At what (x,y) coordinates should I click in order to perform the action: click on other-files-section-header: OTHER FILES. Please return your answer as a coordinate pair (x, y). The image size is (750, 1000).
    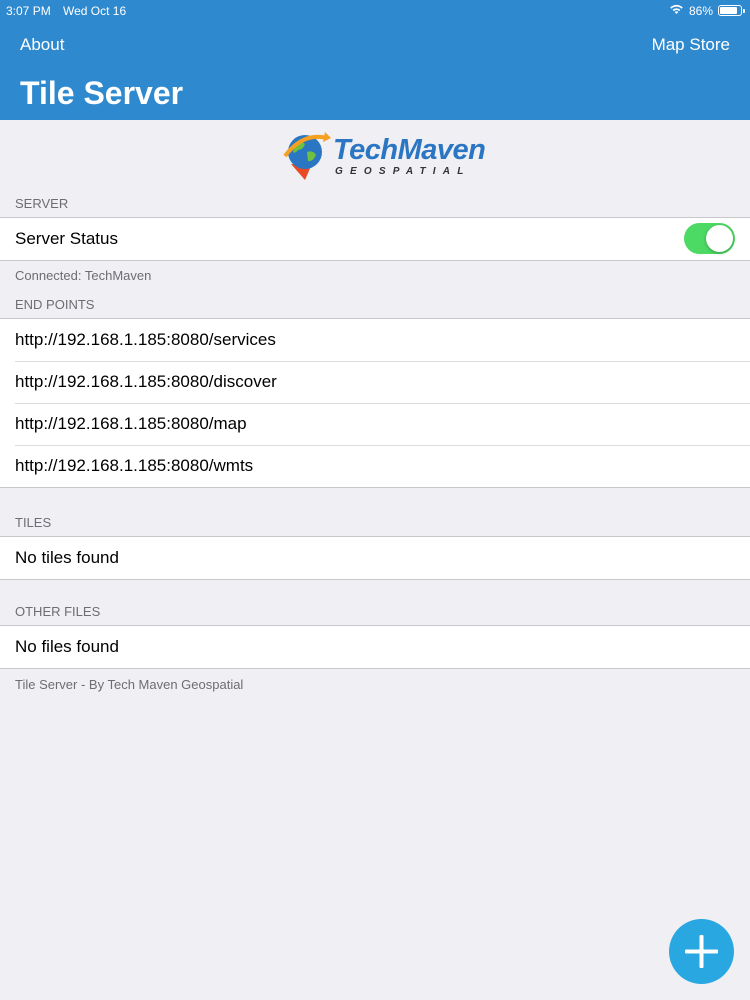
    Looking at the image, I should click on (58, 611).